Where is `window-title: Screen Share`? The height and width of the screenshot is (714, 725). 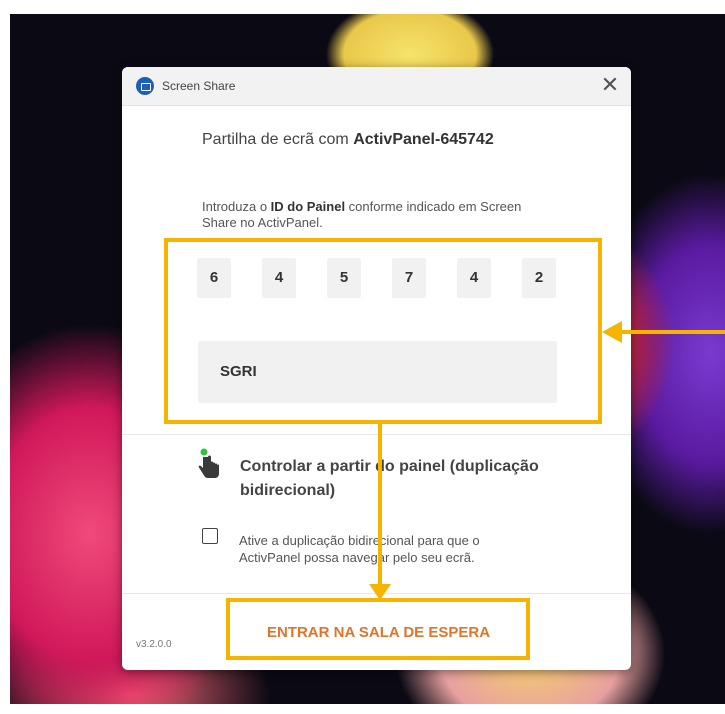
window-title: Screen Share is located at coordinates (199, 86).